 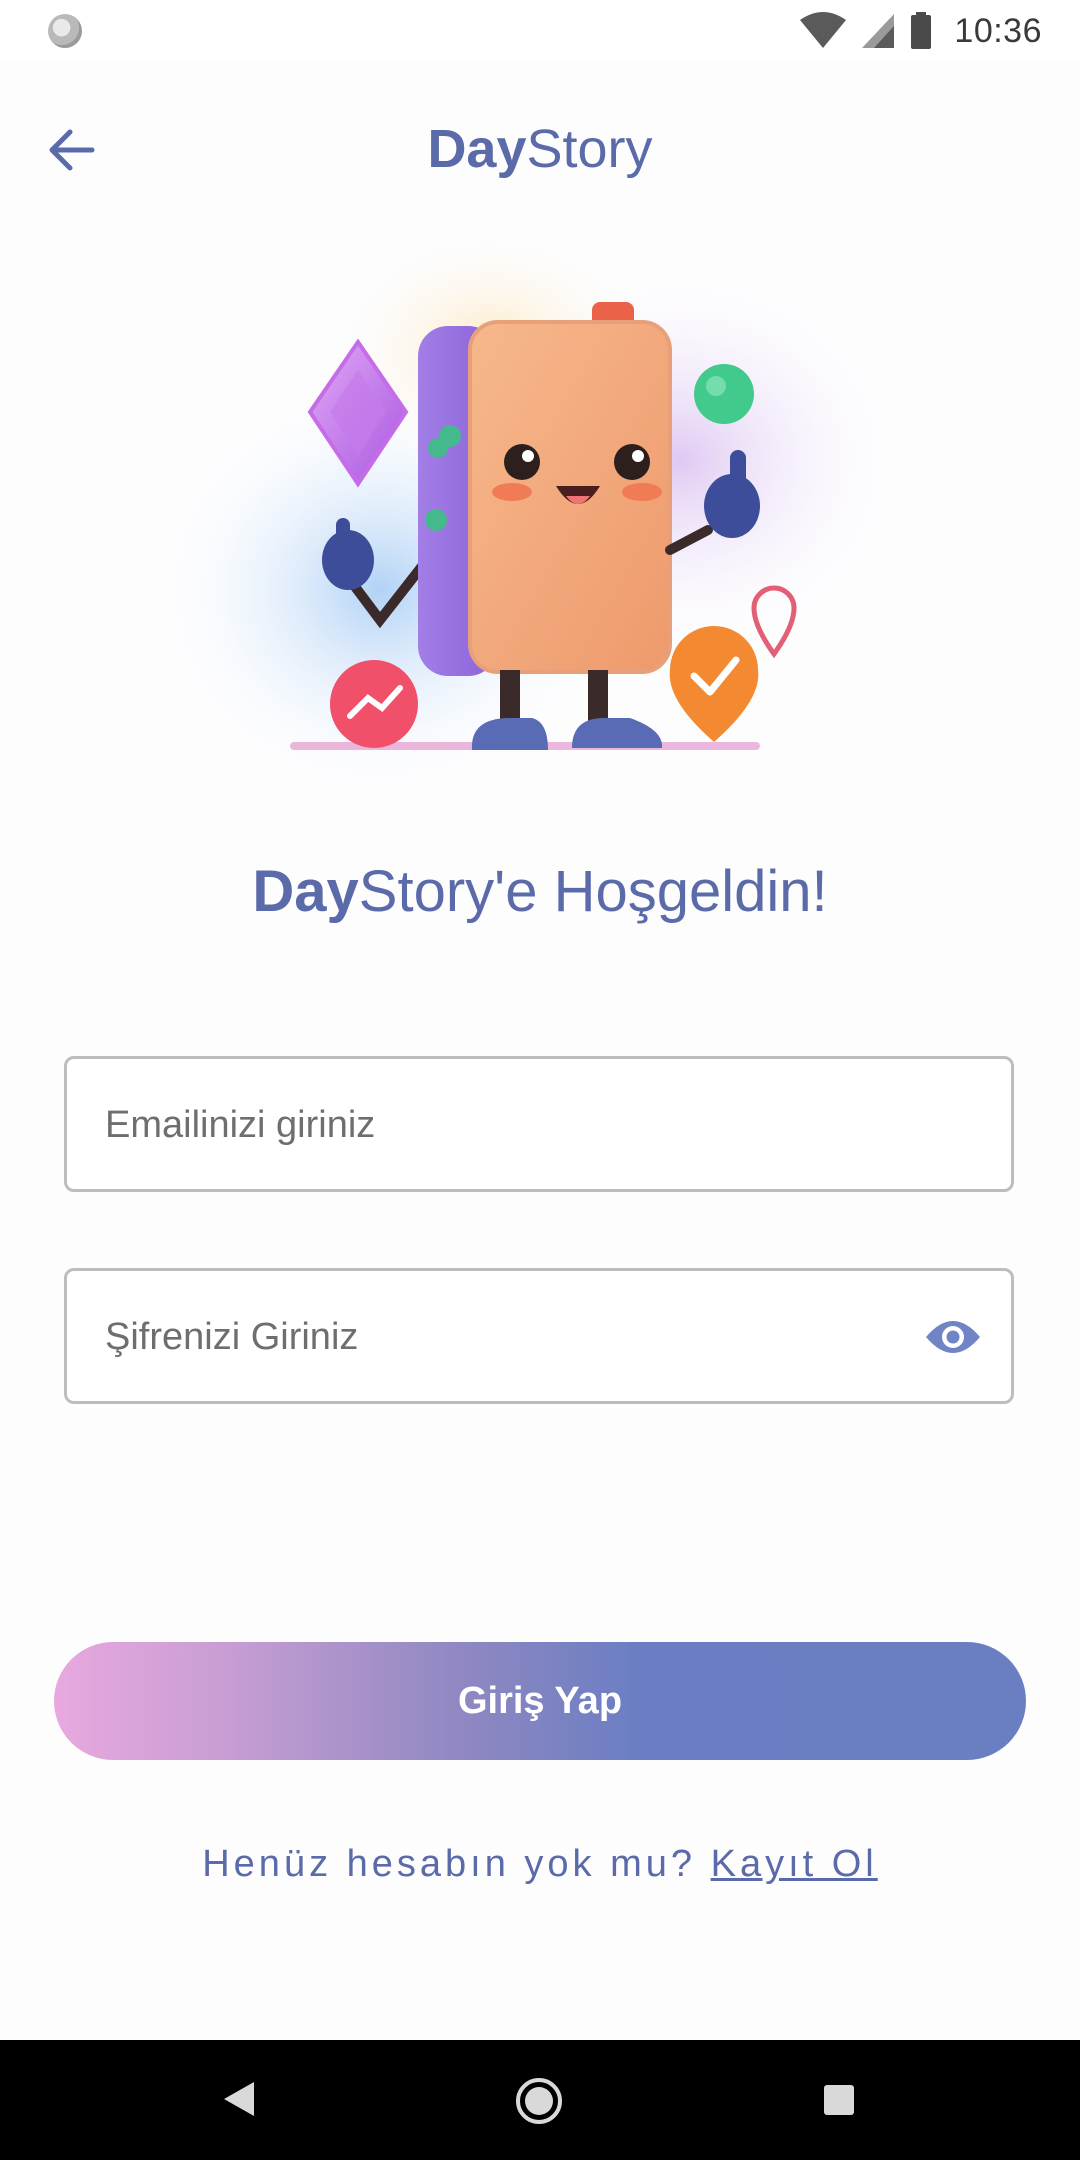 I want to click on eye-icon, so click(x=953, y=1337).